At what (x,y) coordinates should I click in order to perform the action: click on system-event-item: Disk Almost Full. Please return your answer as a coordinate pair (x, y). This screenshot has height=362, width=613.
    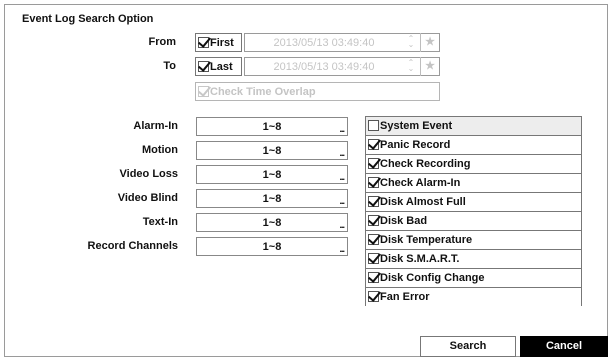
    Looking at the image, I should click on (473, 202).